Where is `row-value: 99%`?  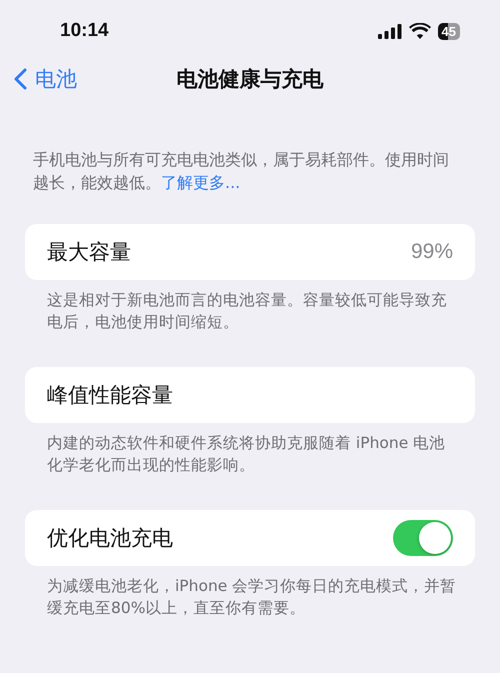
row-value: 99% is located at coordinates (431, 252).